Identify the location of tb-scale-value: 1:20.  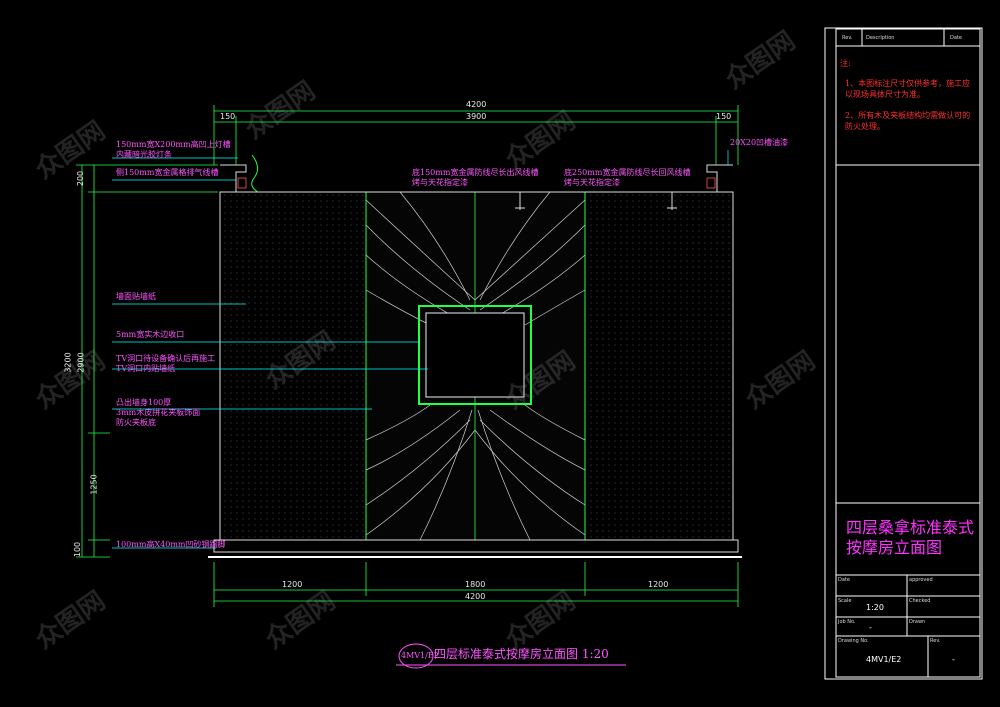
(875, 607).